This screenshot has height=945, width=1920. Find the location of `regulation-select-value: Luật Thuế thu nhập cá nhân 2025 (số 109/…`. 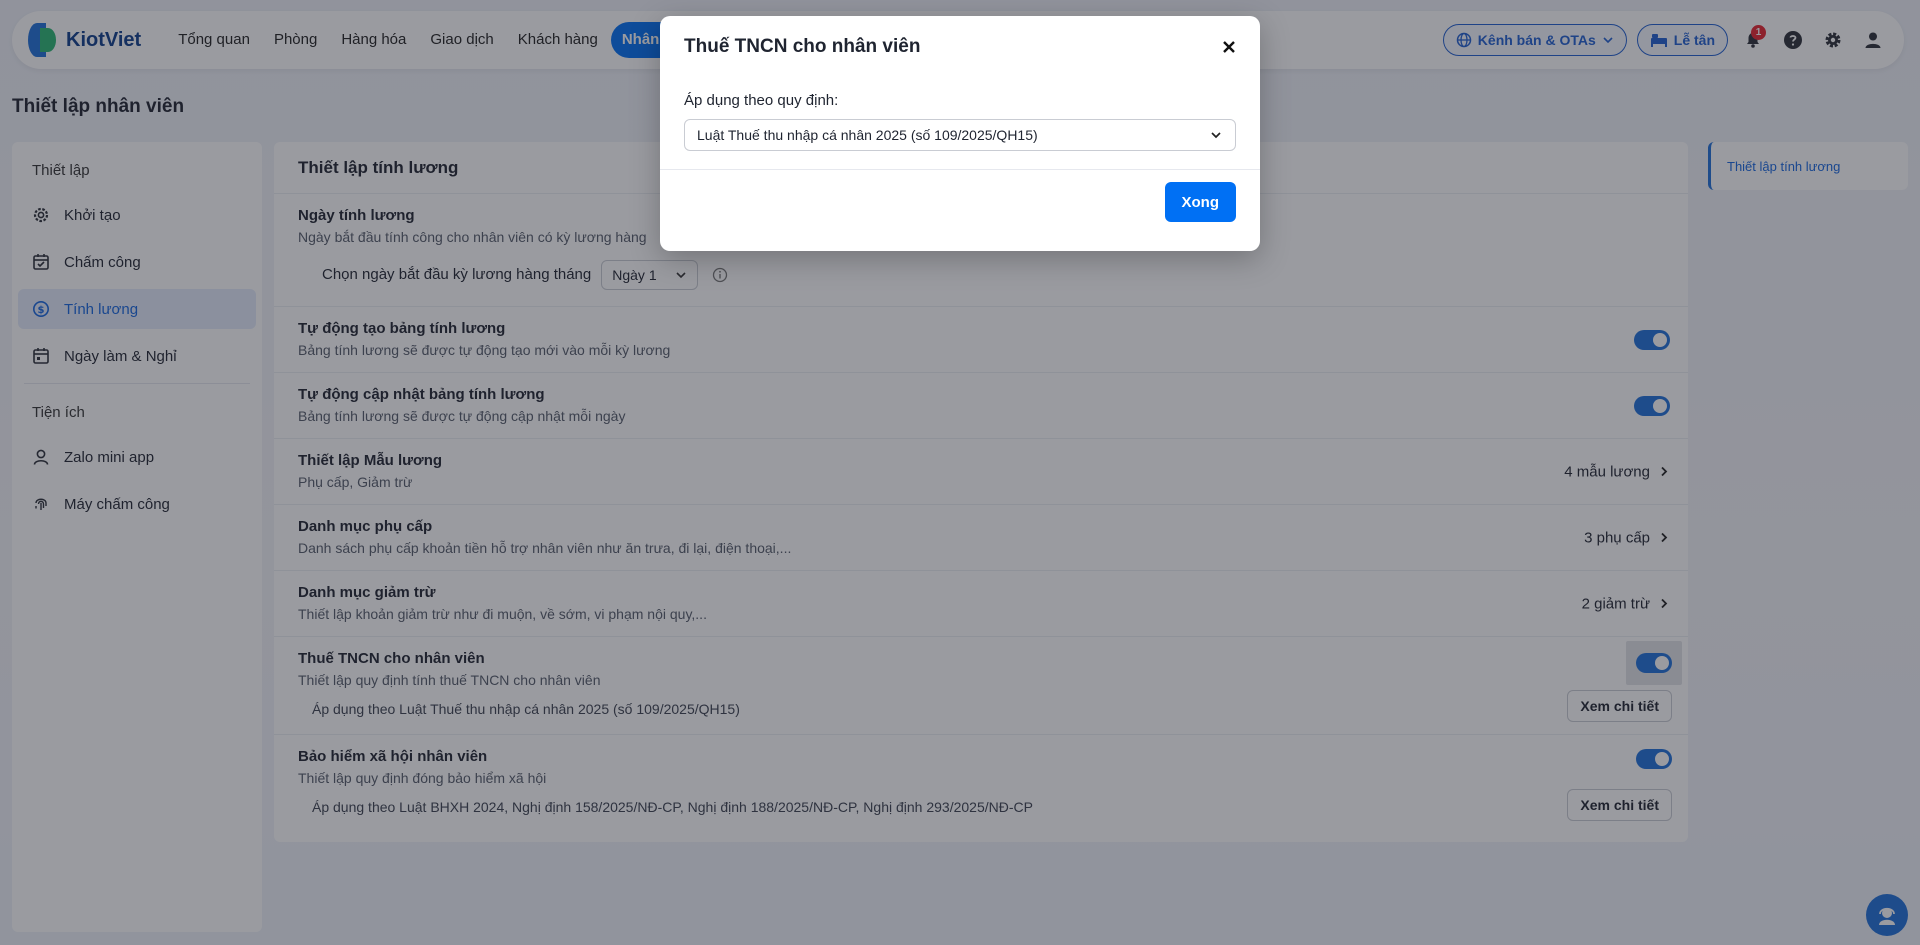

regulation-select-value: Luật Thuế thu nhập cá nhân 2025 (số 109/… is located at coordinates (867, 135).